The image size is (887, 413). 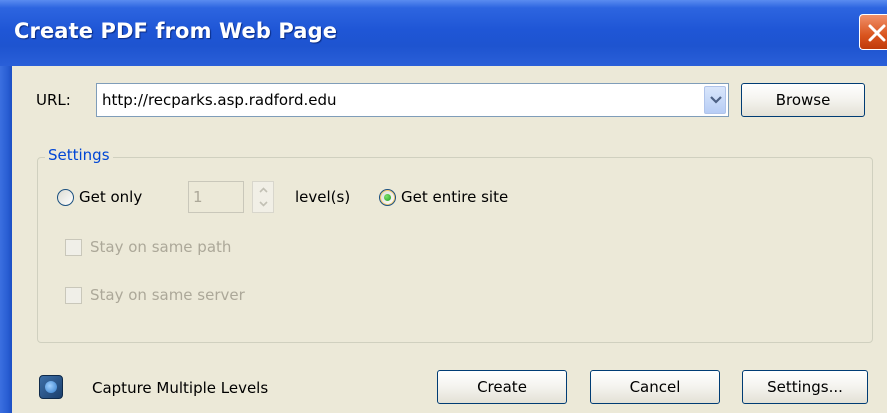 I want to click on capture-levels-icon, so click(x=51, y=387).